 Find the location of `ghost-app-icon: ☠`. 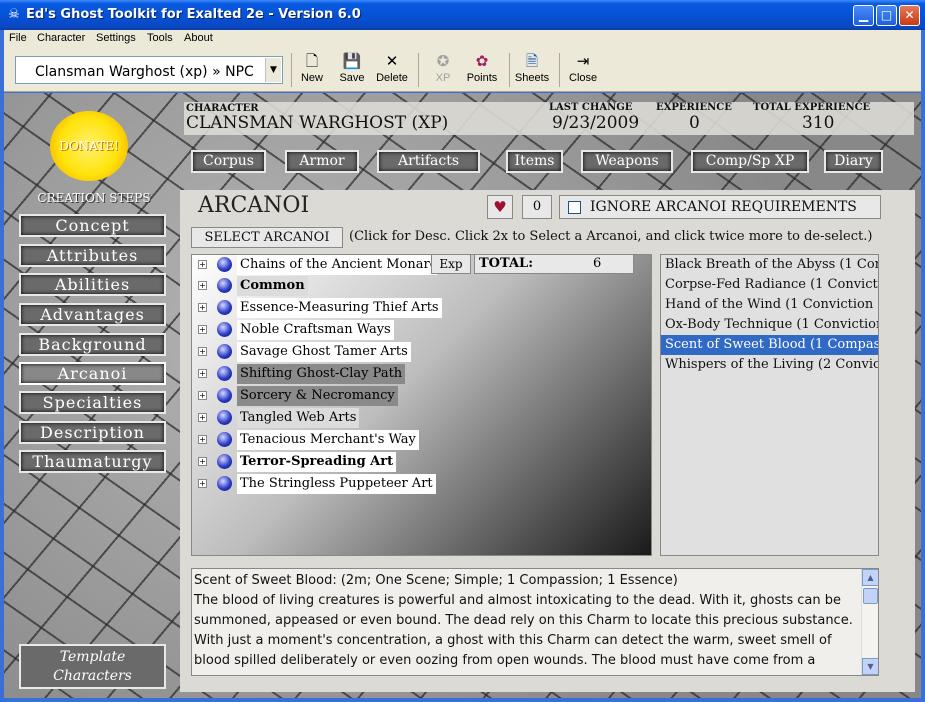

ghost-app-icon: ☠ is located at coordinates (14, 15).